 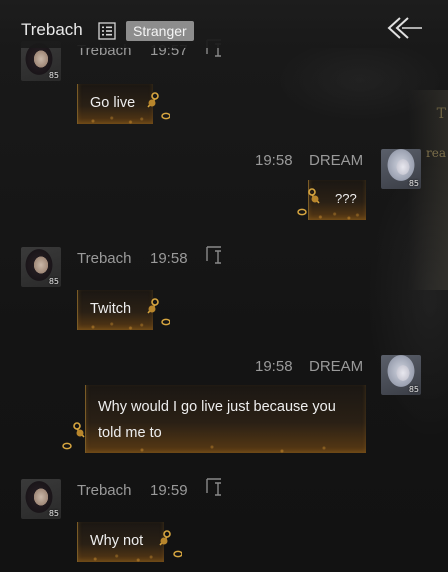 I want to click on timestamp: 19:59, so click(x=169, y=490).